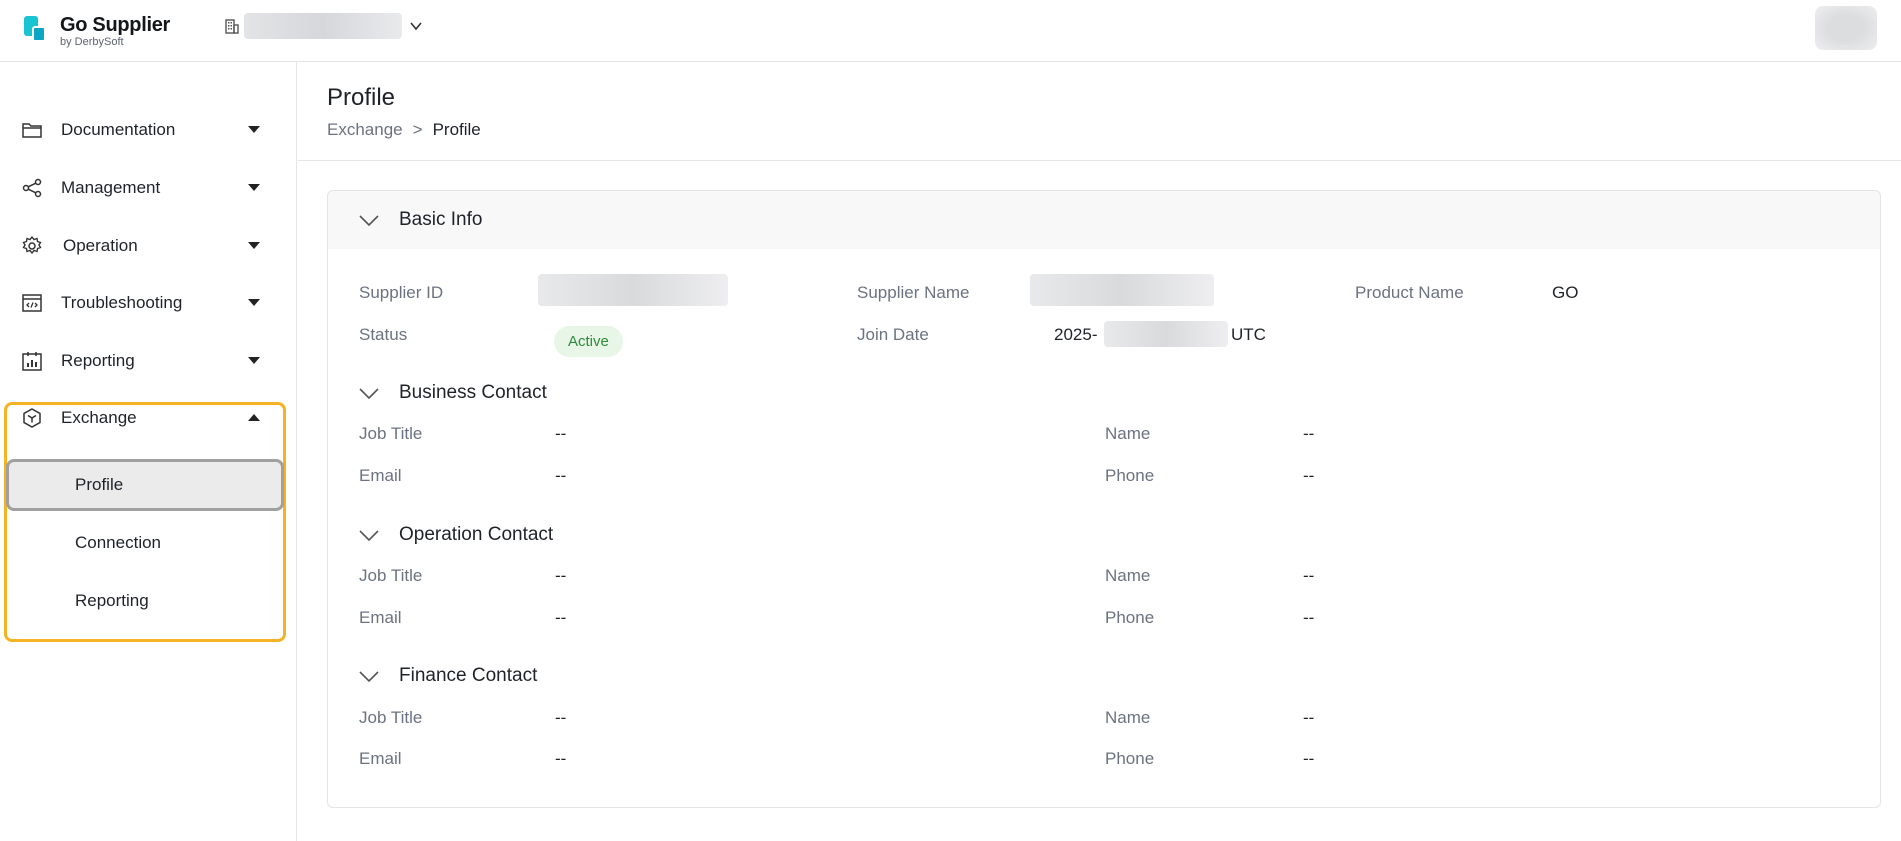 Image resolution: width=1901 pixels, height=841 pixels. Describe the element at coordinates (111, 187) in the screenshot. I see `sidebar-item-label: Management` at that location.